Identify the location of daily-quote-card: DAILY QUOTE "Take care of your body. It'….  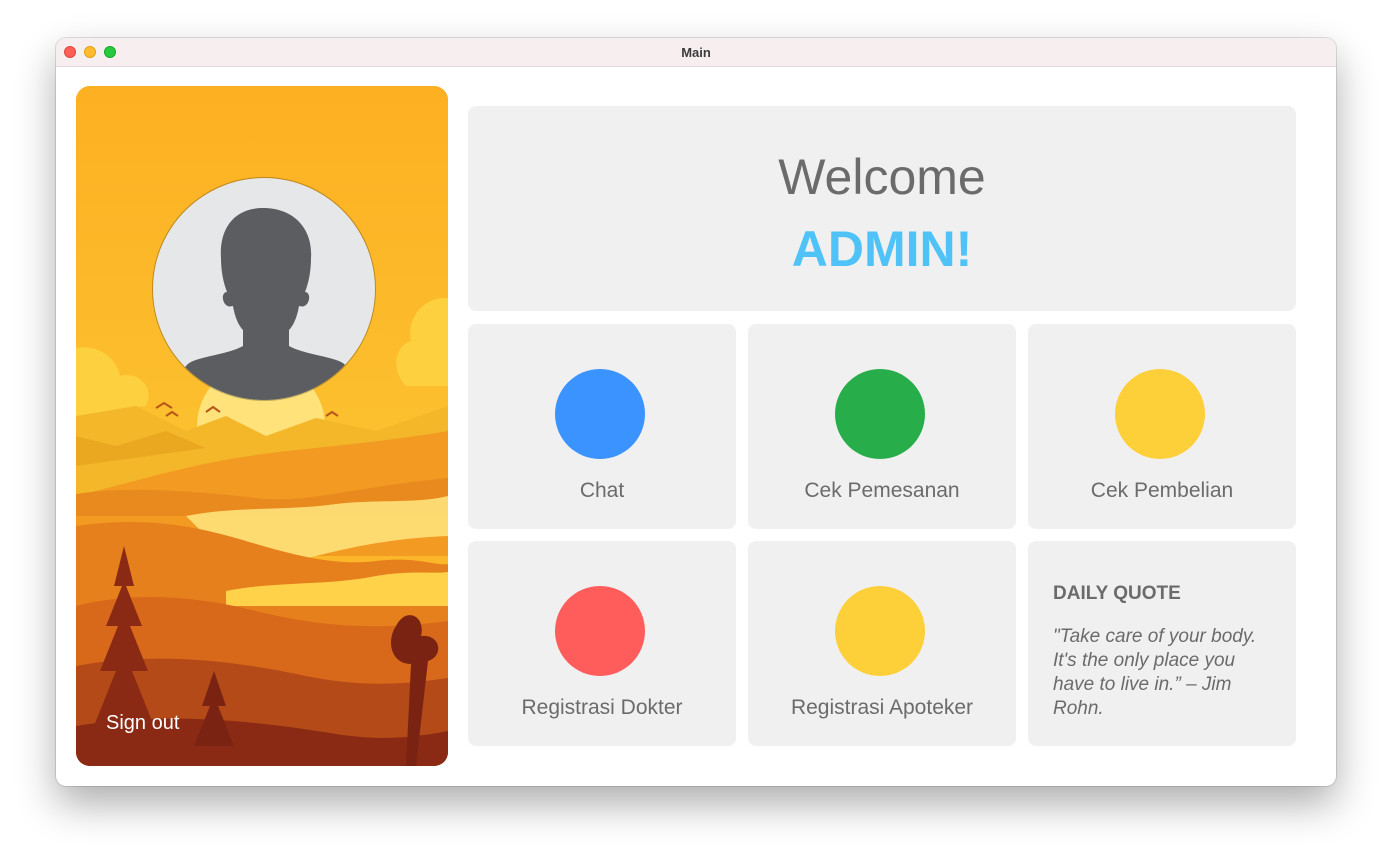
(1162, 643).